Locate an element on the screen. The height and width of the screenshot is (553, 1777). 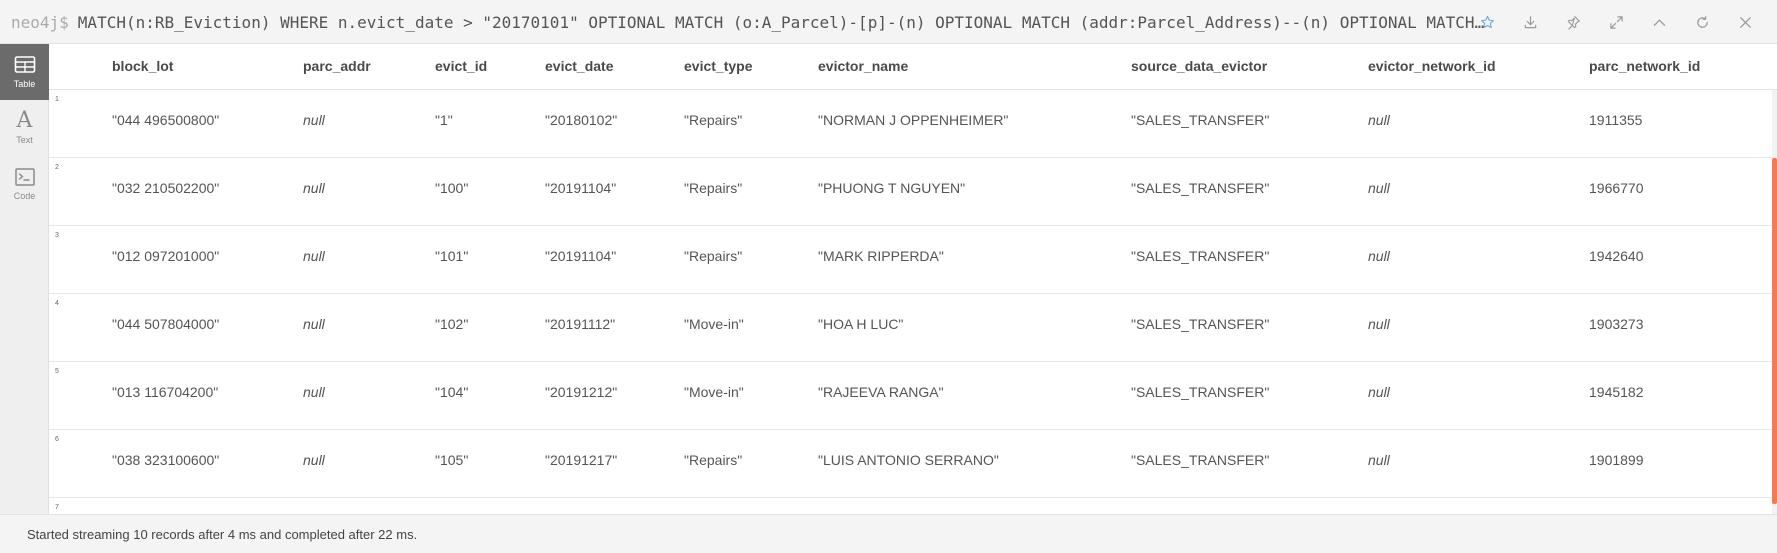
chevron-up-icon is located at coordinates (1659, 22).